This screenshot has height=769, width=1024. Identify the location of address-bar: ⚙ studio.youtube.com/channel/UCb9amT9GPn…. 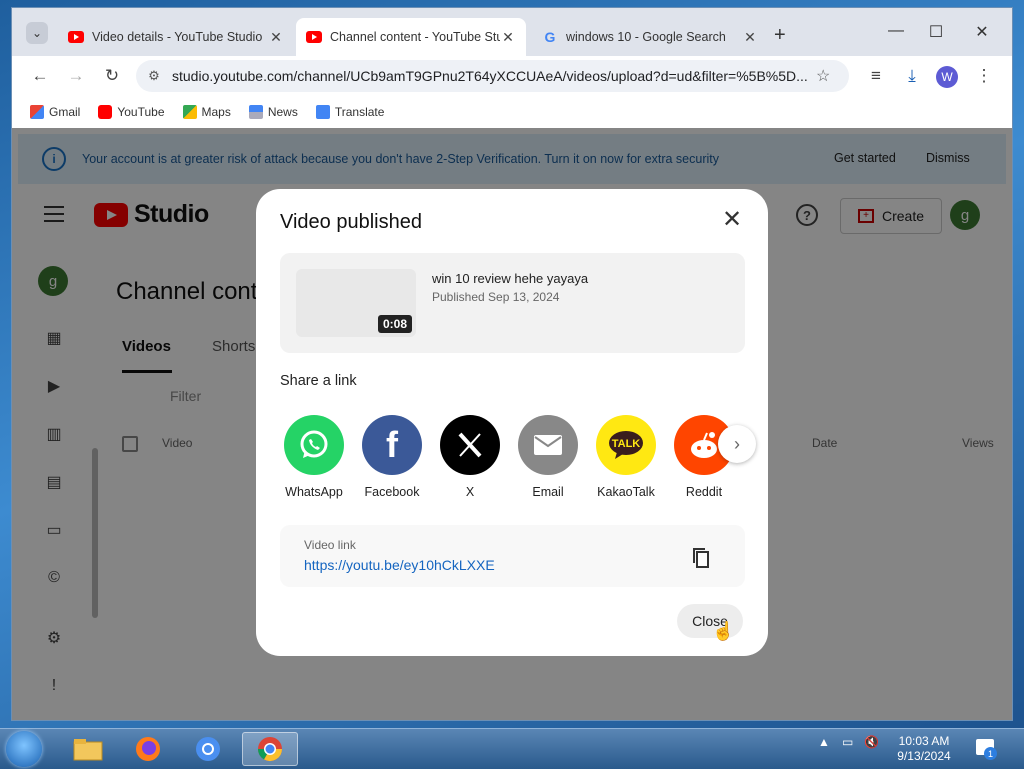
(492, 76).